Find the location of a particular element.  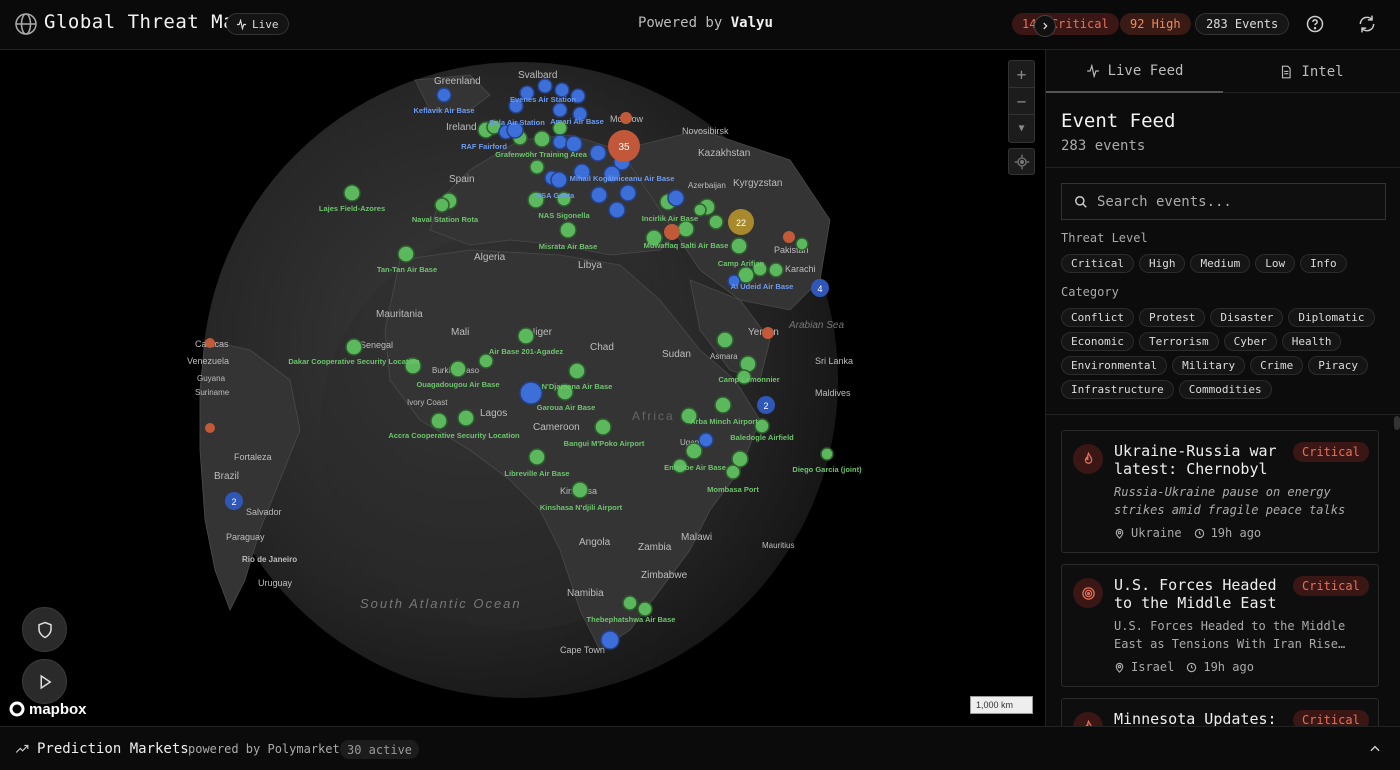

cluster-22: 22 is located at coordinates (741, 222).